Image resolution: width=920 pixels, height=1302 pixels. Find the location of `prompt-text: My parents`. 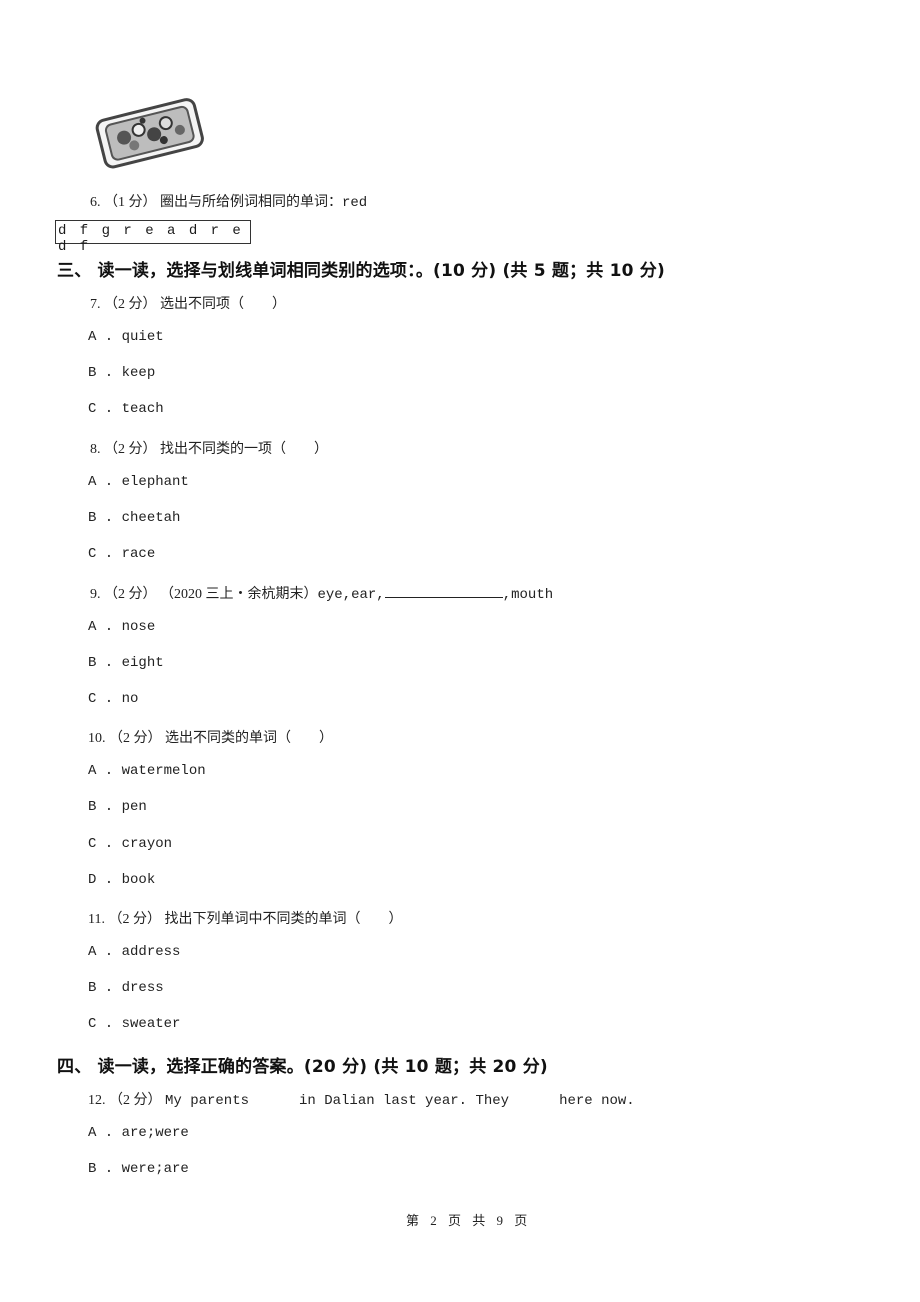

prompt-text: My parents is located at coordinates (207, 1101).